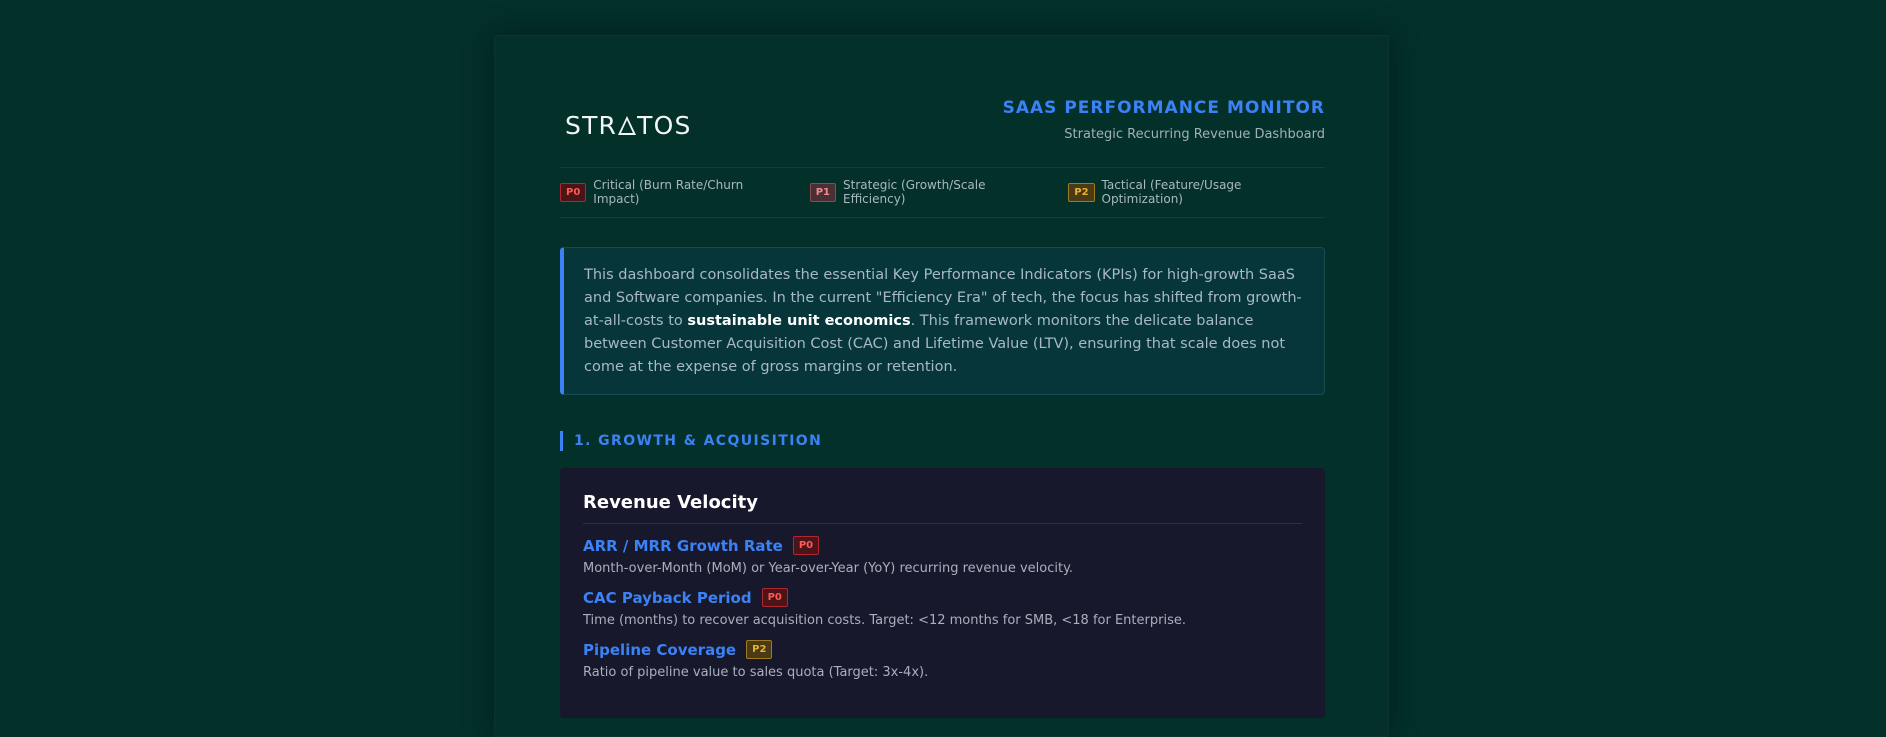 The height and width of the screenshot is (737, 1886). What do you see at coordinates (1171, 192) in the screenshot?
I see `legend-label: Tactical (Feature/Usage Optimization)` at bounding box center [1171, 192].